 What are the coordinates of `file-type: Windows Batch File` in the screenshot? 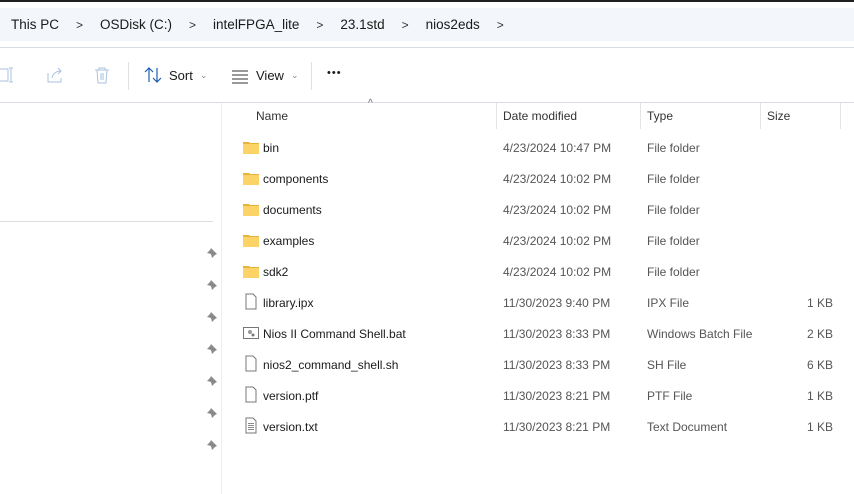 It's located at (700, 333).